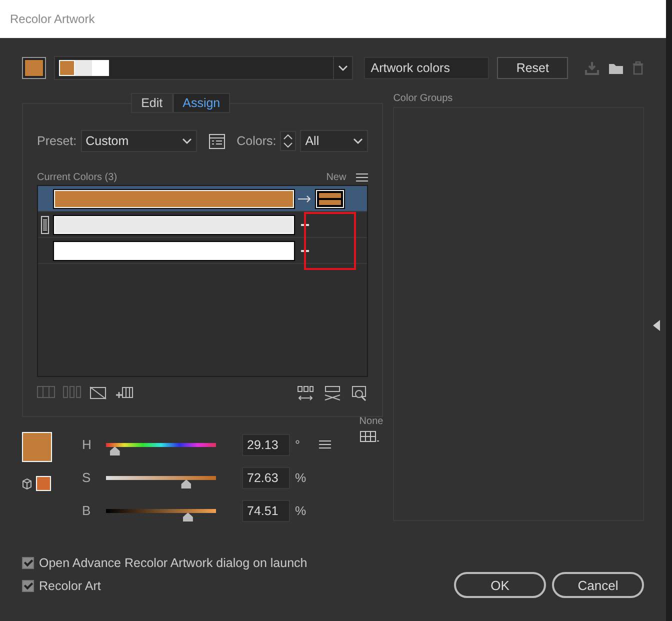 Image resolution: width=672 pixels, height=621 pixels. Describe the element at coordinates (52, 19) in the screenshot. I see `window-title: Recolor Artwork` at that location.